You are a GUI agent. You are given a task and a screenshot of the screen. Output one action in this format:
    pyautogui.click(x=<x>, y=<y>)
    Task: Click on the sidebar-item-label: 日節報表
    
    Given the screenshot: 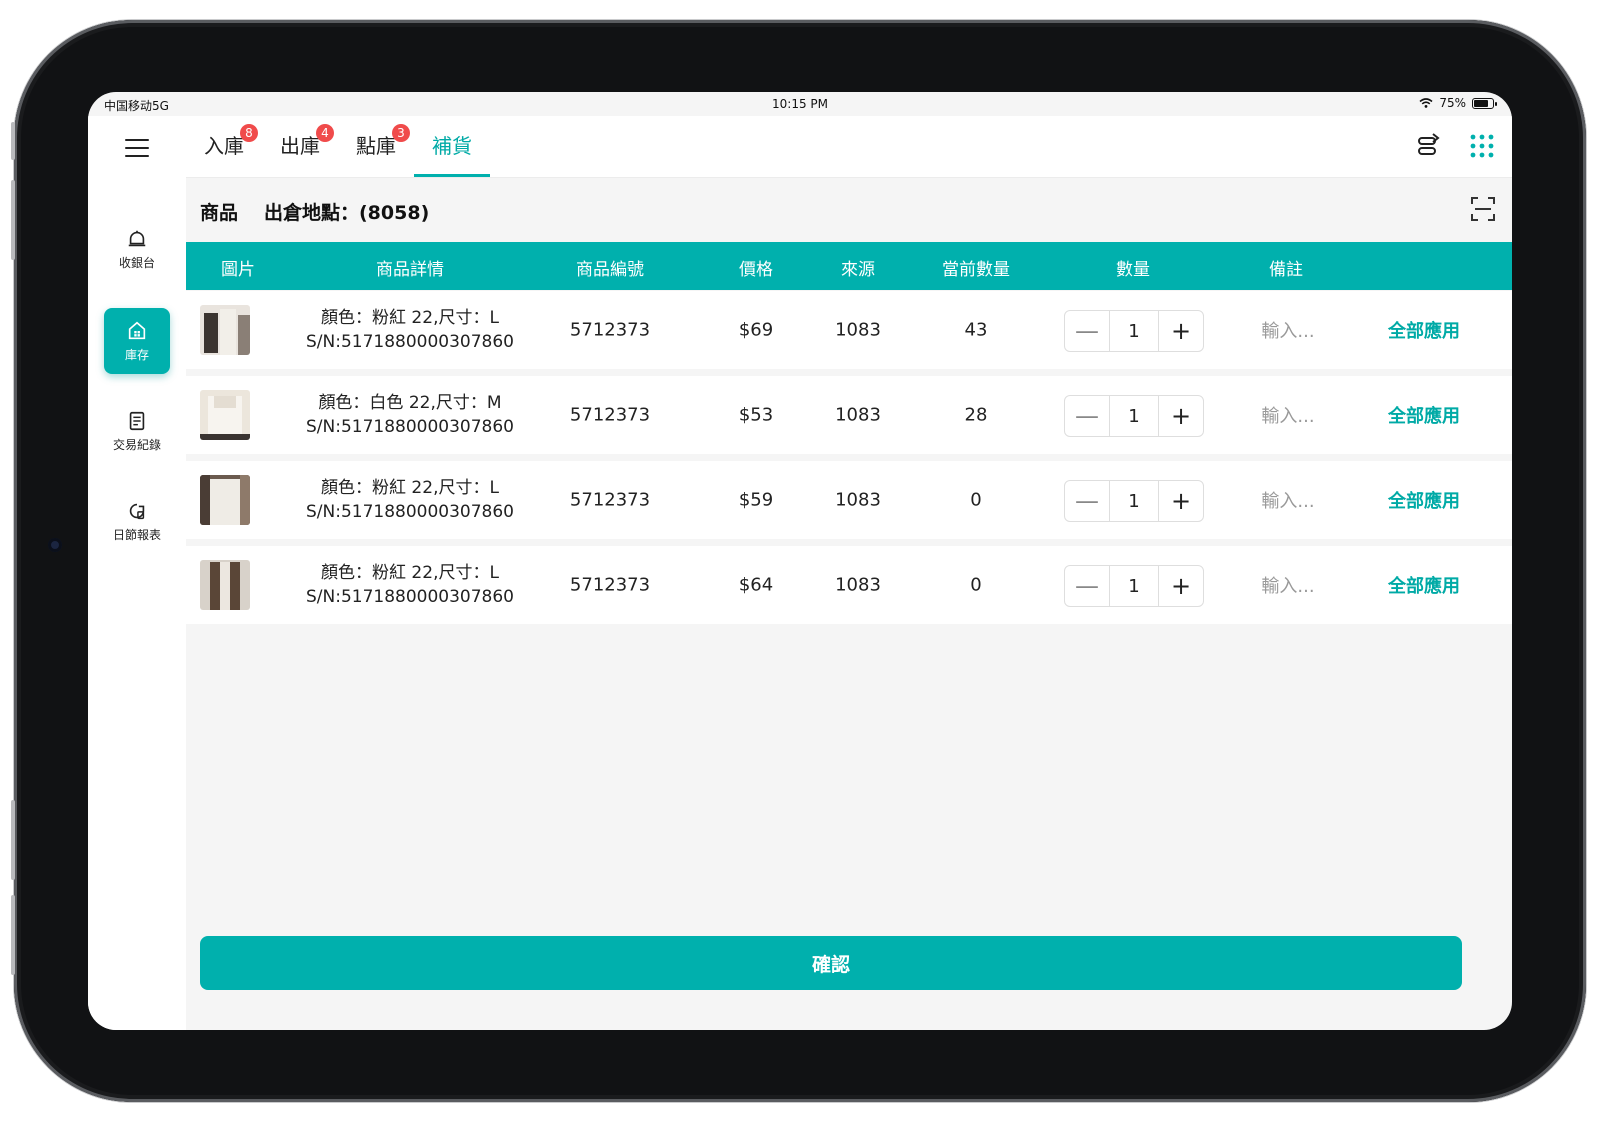 What is the action you would take?
    pyautogui.click(x=136, y=534)
    